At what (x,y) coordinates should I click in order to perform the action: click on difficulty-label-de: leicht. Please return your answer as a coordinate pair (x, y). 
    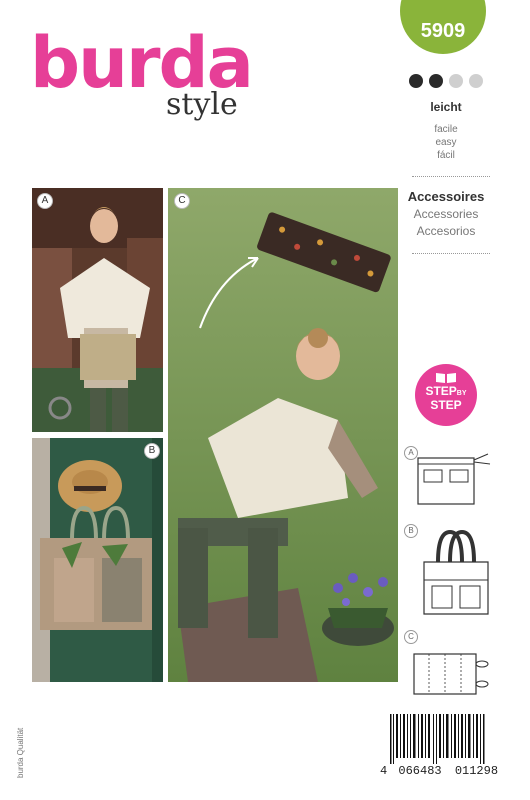
    Looking at the image, I should click on (446, 107).